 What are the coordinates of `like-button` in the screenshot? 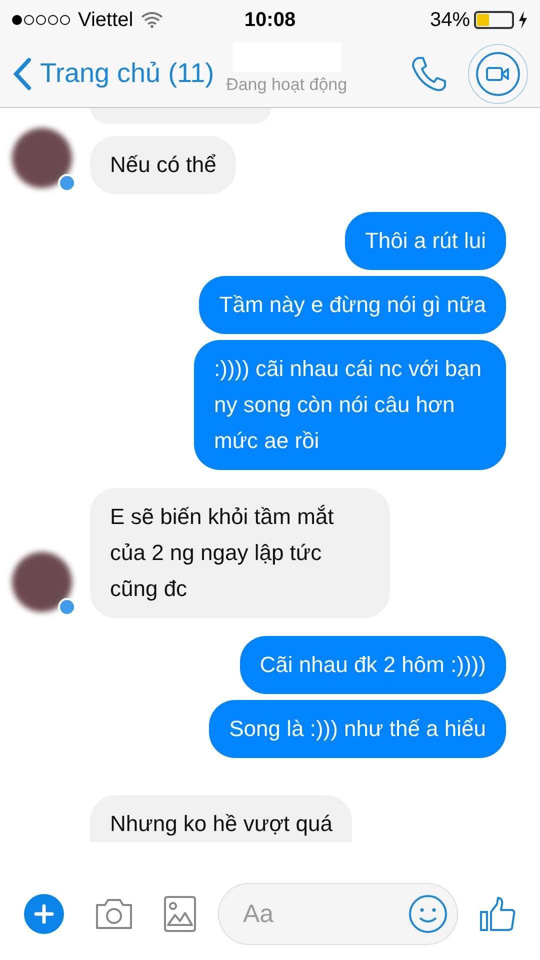 It's located at (498, 914).